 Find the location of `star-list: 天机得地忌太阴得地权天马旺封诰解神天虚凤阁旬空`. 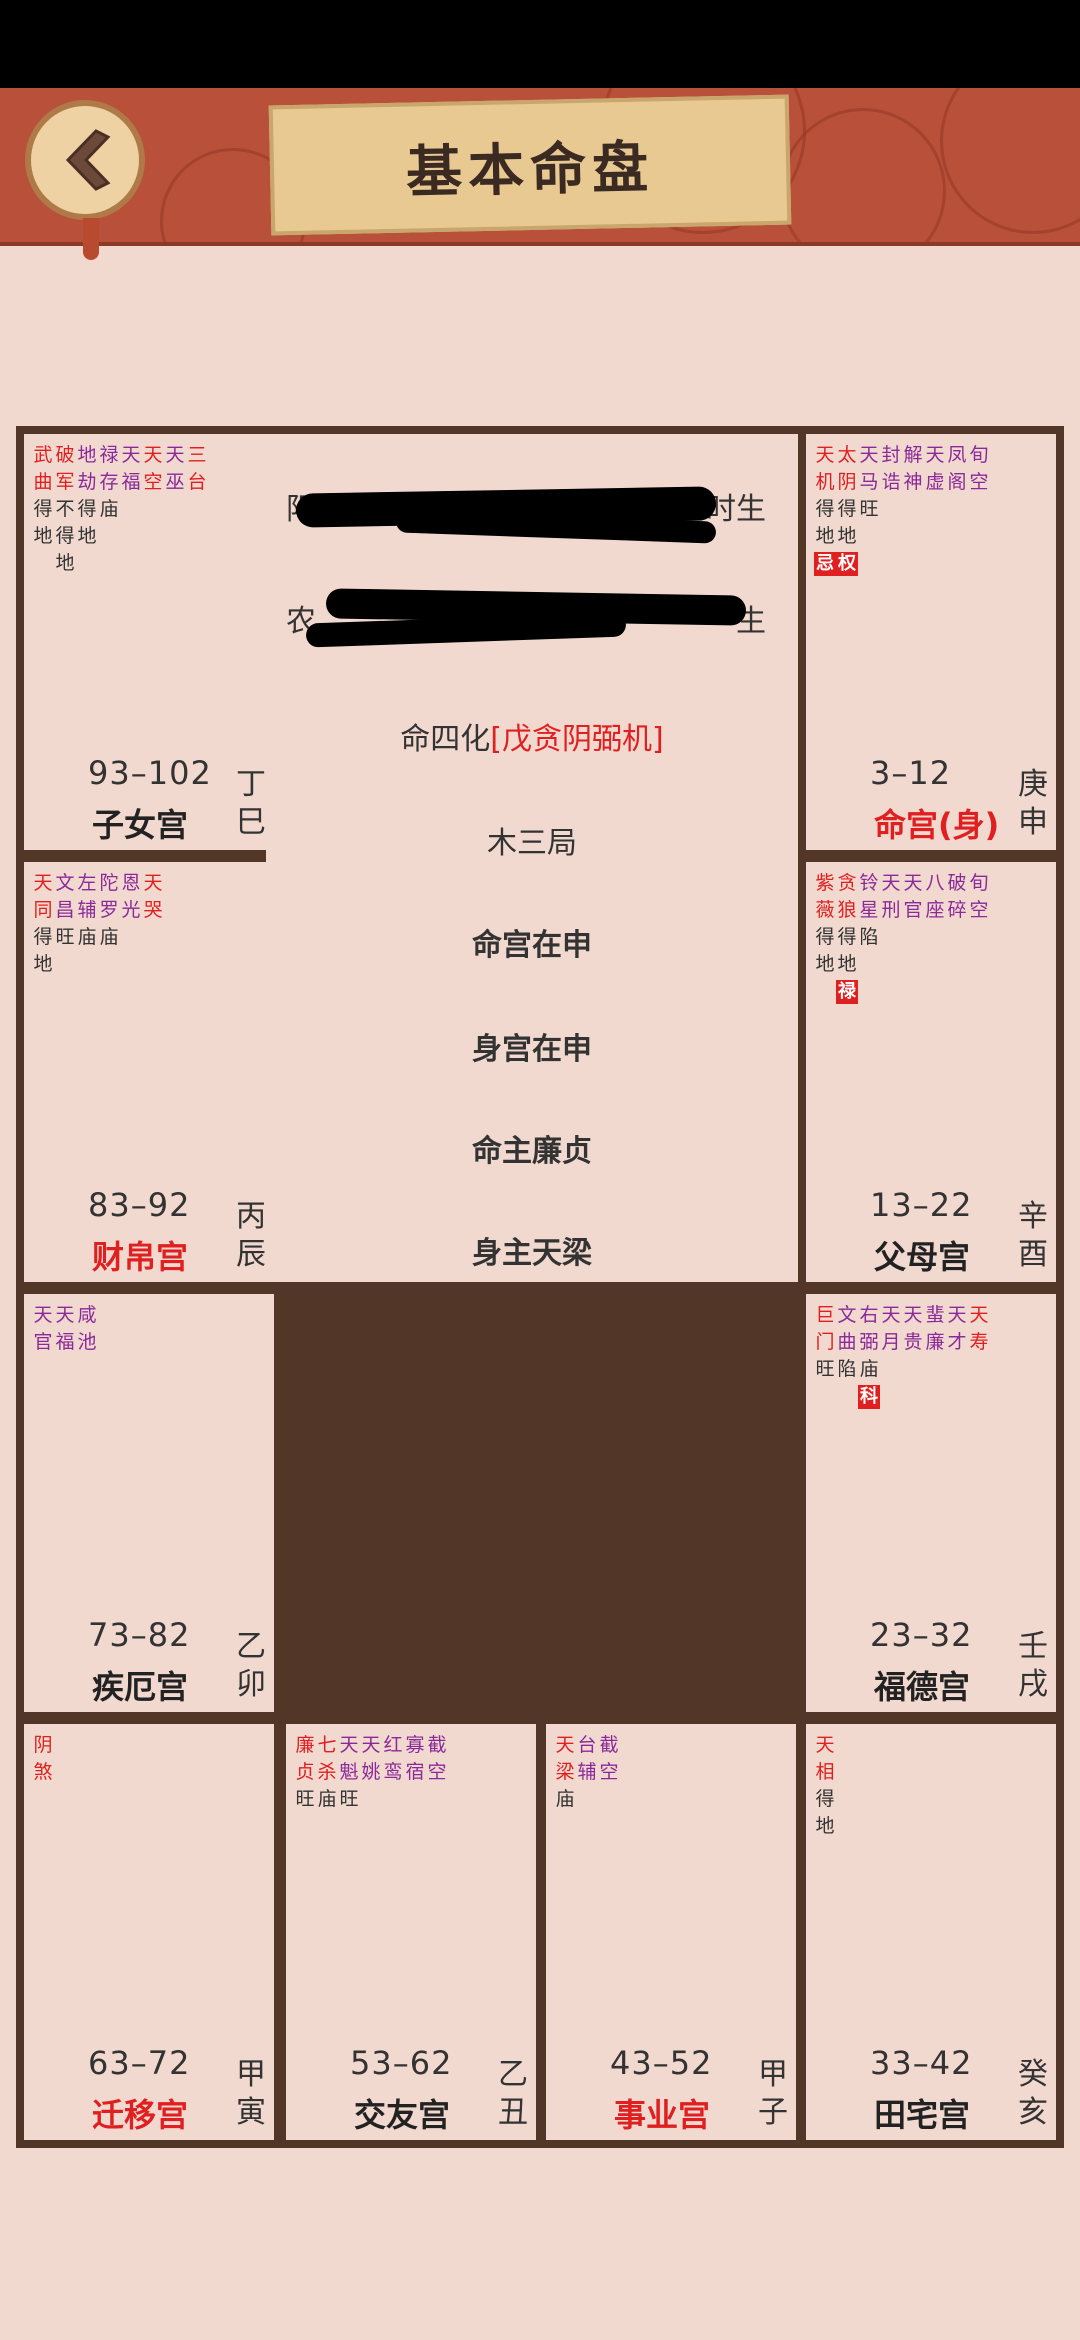

star-list: 天机得地忌太阴得地权天马旺封诰解神天虚凤阁旬空 is located at coordinates (902, 509).